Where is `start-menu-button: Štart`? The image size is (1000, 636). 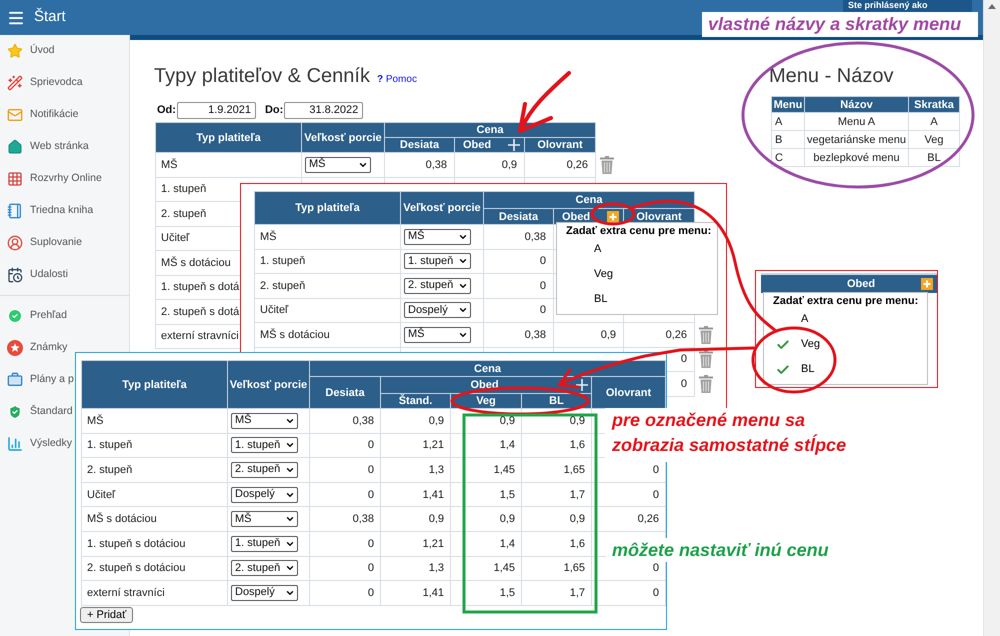 start-menu-button: Štart is located at coordinates (33, 17).